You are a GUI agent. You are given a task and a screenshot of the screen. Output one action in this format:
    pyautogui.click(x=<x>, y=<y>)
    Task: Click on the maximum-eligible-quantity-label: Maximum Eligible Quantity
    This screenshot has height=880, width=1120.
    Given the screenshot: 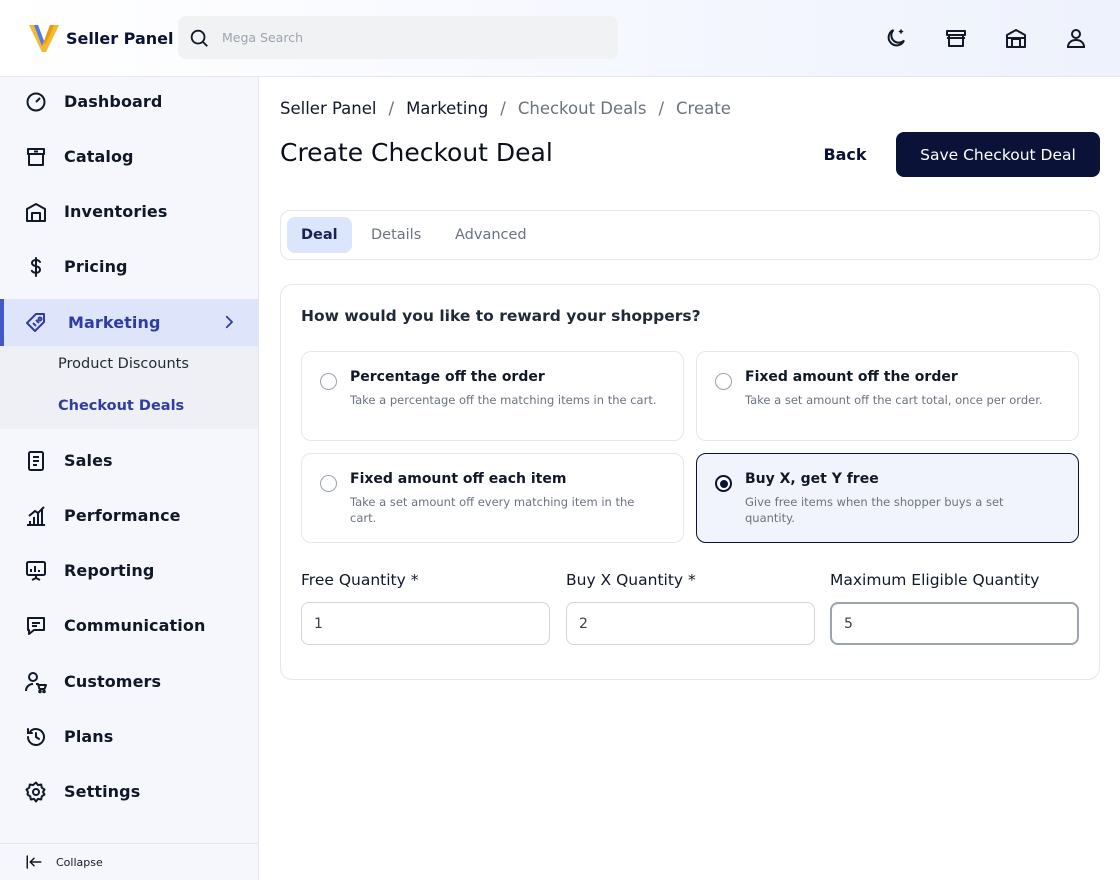 What is the action you would take?
    pyautogui.click(x=935, y=580)
    